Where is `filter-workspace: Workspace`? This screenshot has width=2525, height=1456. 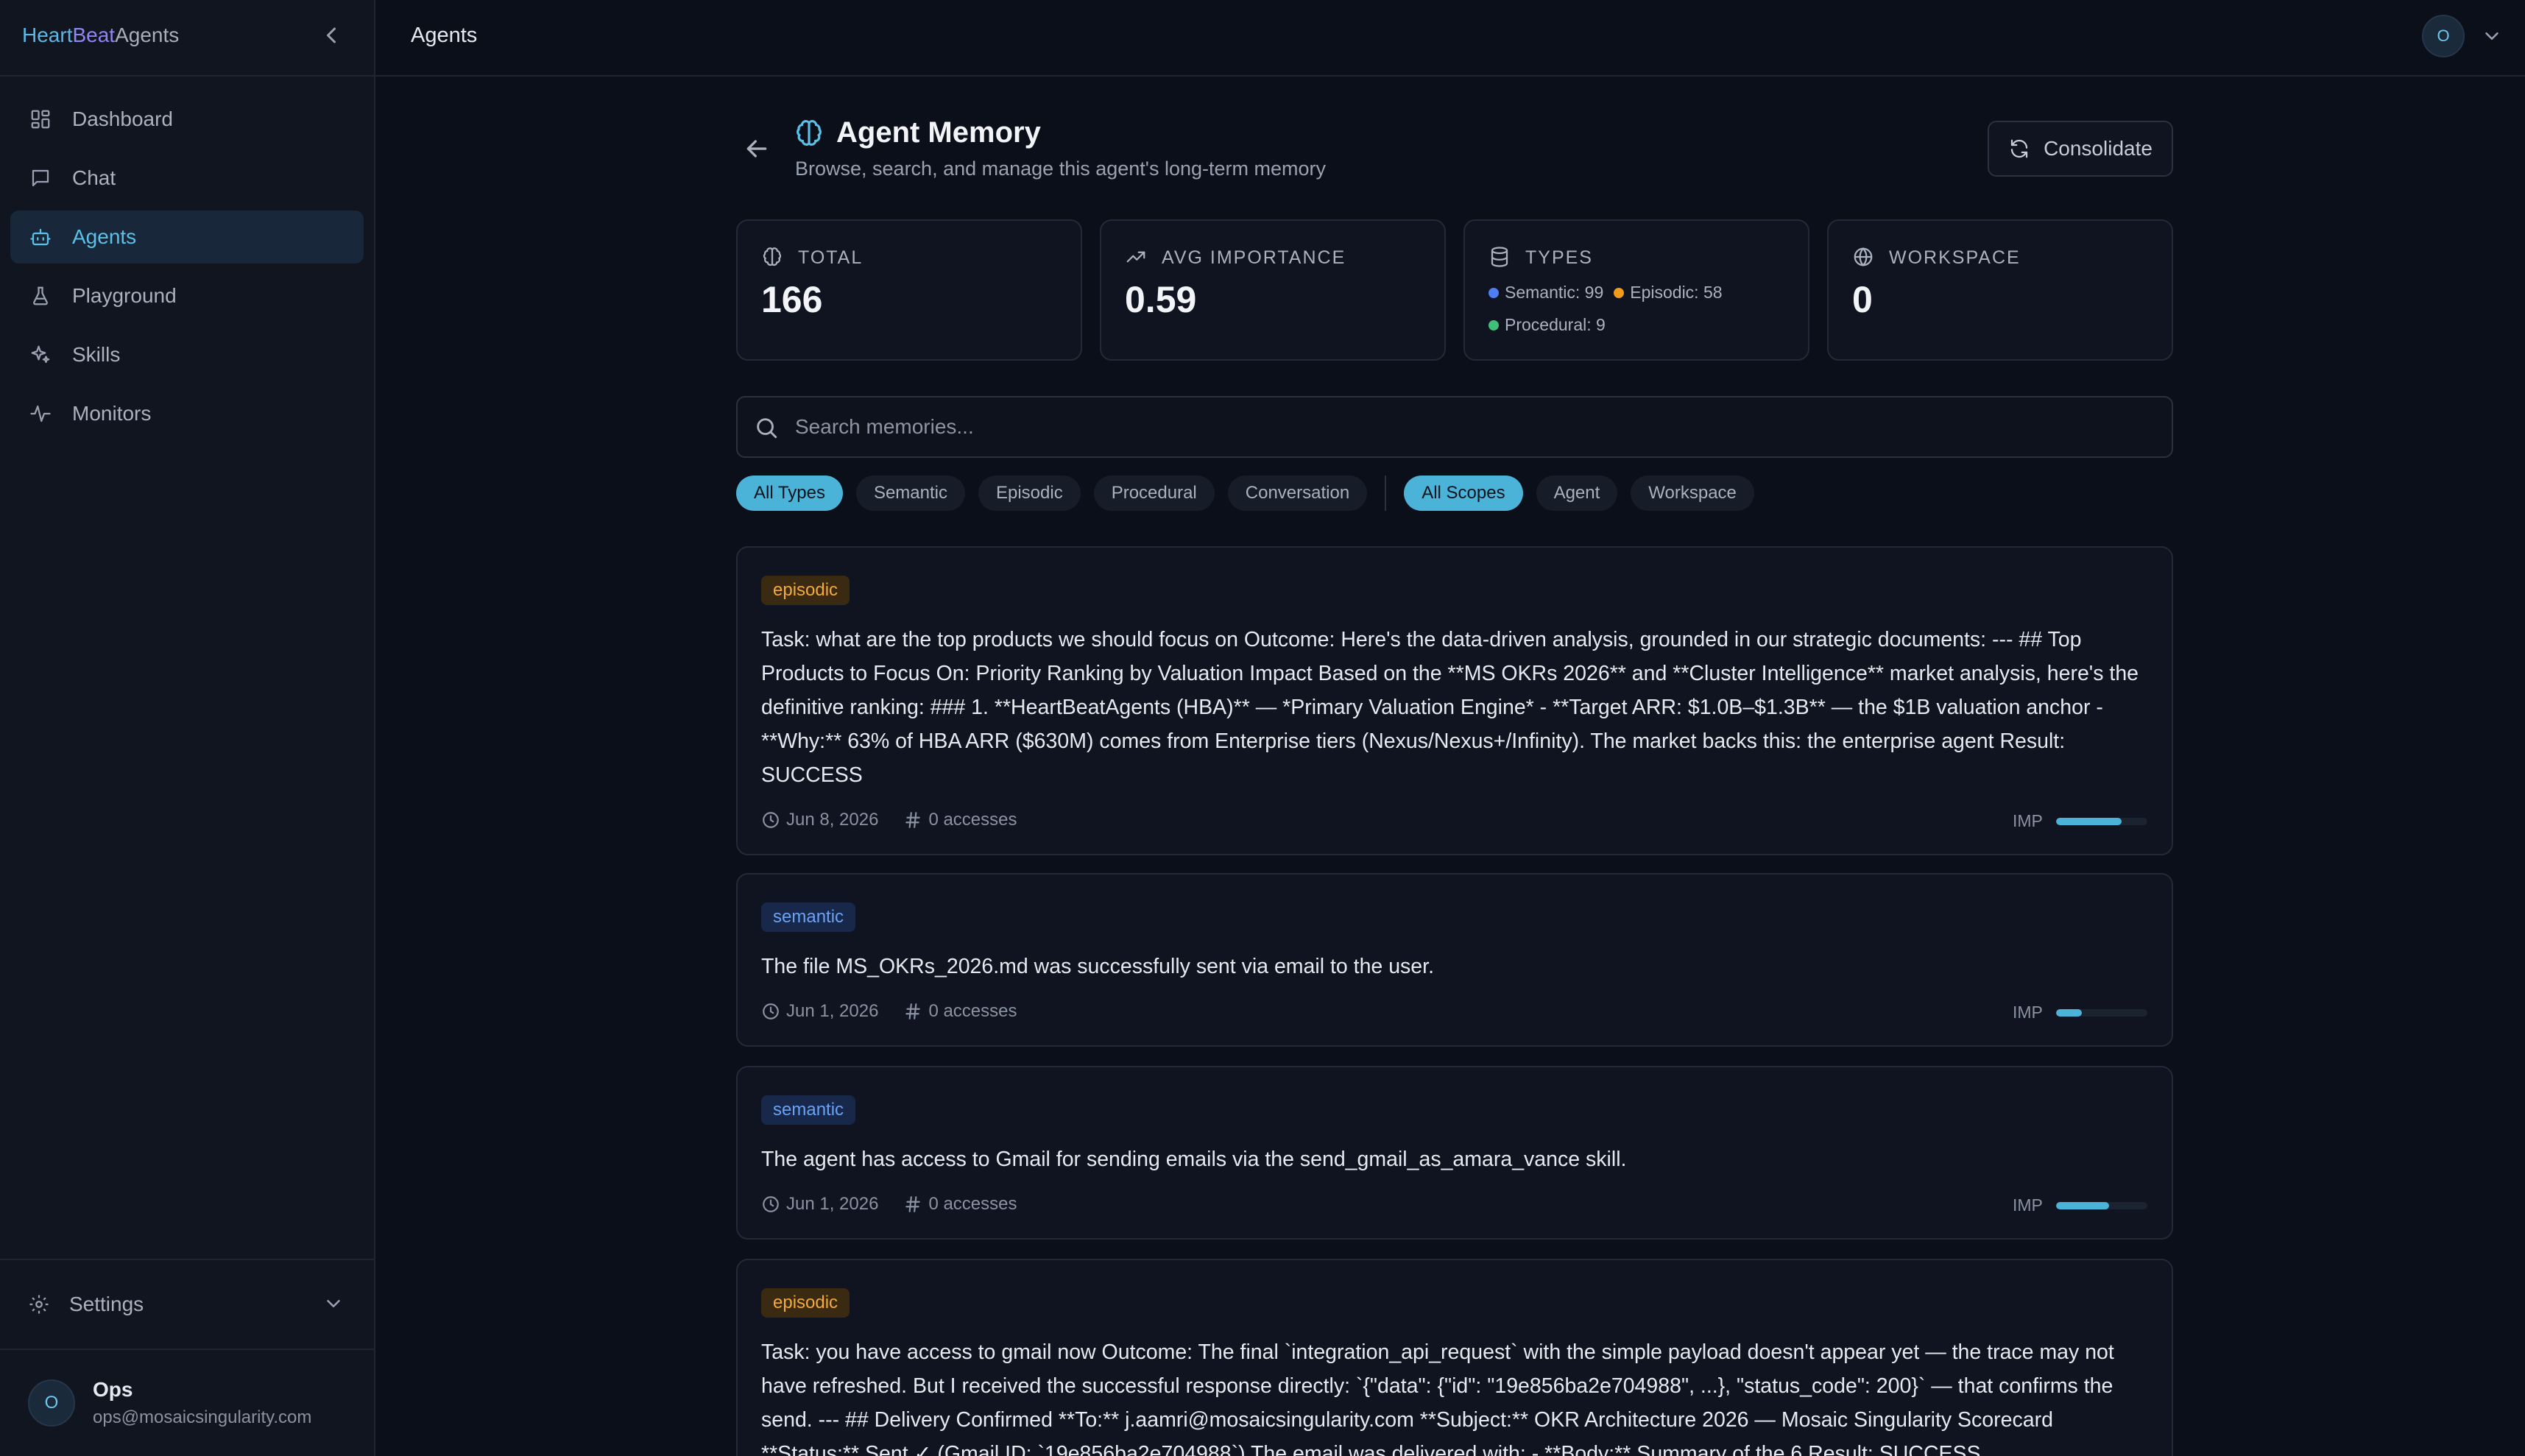
filter-workspace: Workspace is located at coordinates (1692, 493).